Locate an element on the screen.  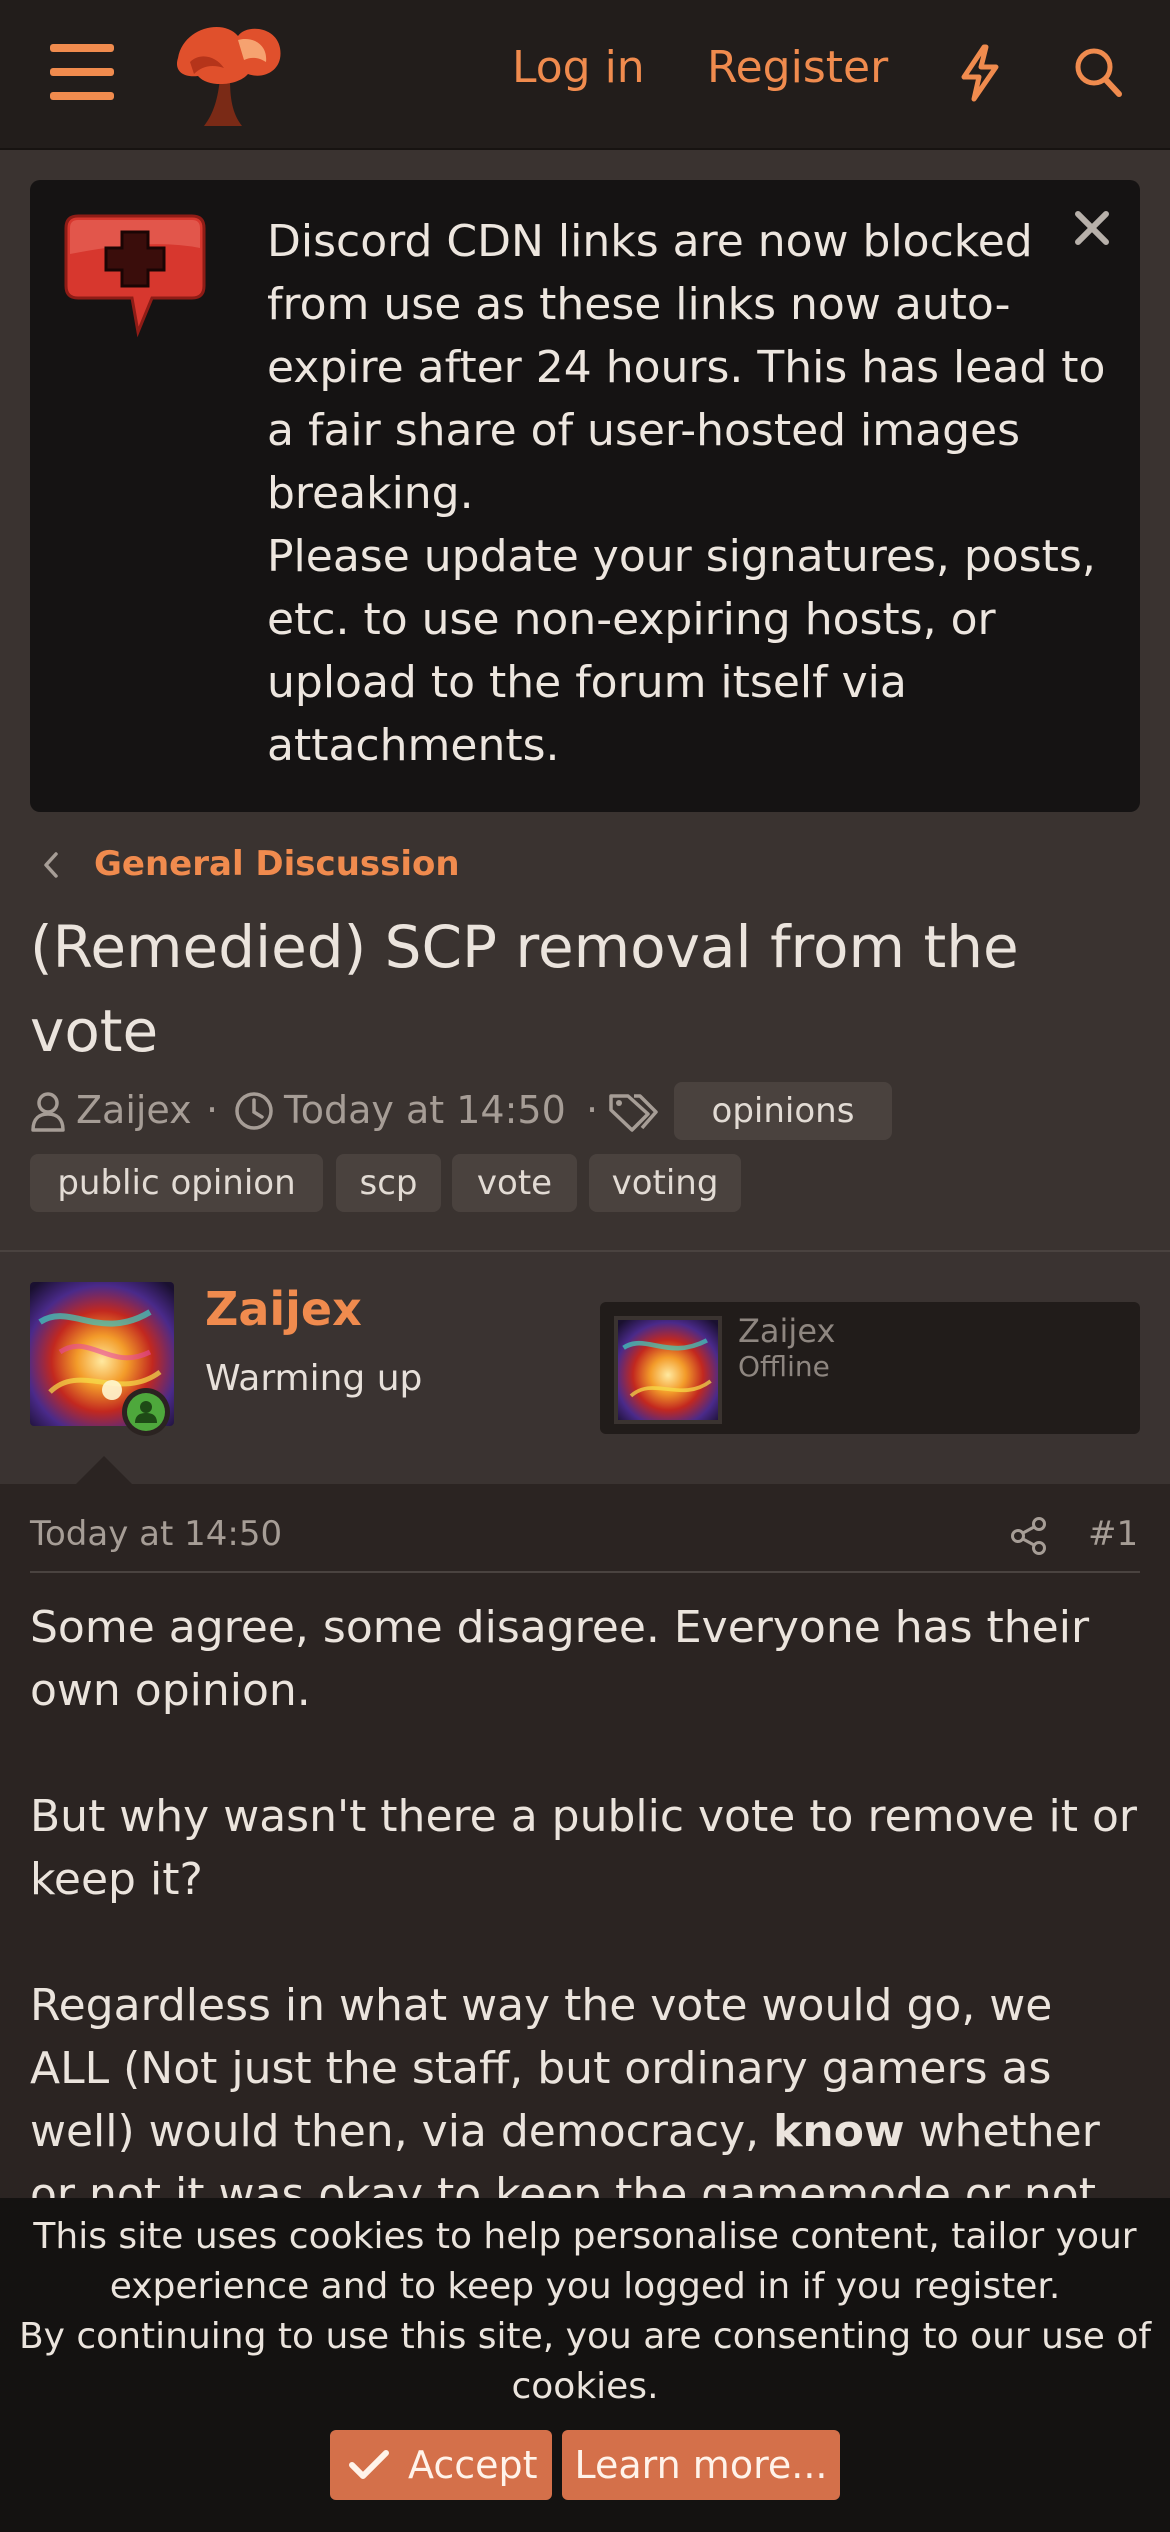
user-card-status: Offline is located at coordinates (784, 1366).